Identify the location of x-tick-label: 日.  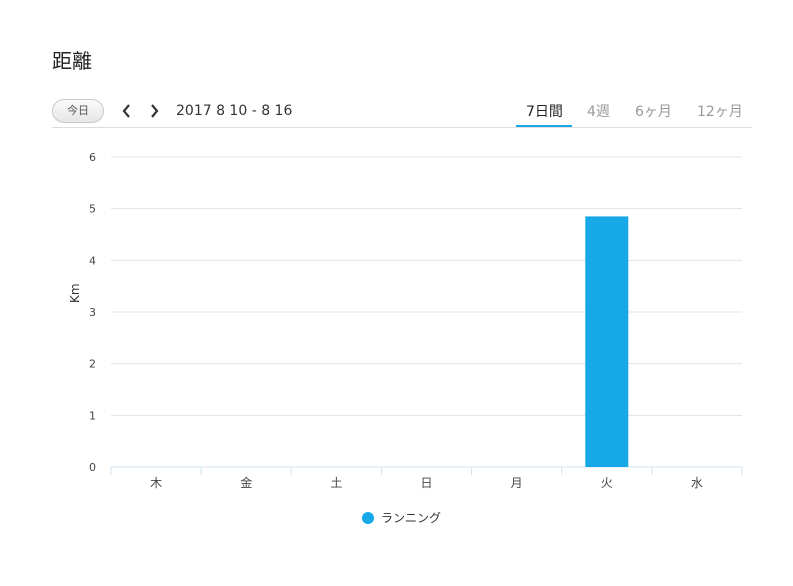
(426, 483).